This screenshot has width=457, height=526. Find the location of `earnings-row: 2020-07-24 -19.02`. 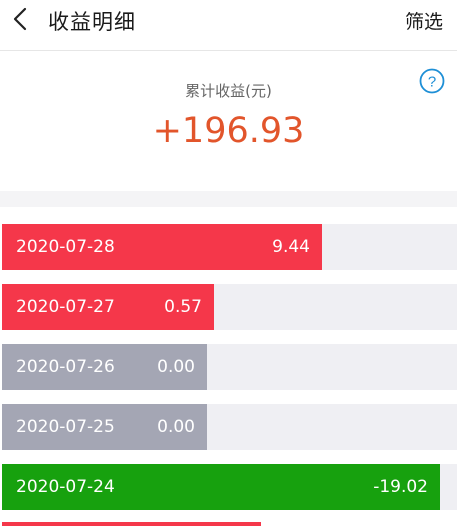

earnings-row: 2020-07-24 -19.02 is located at coordinates (229, 487).